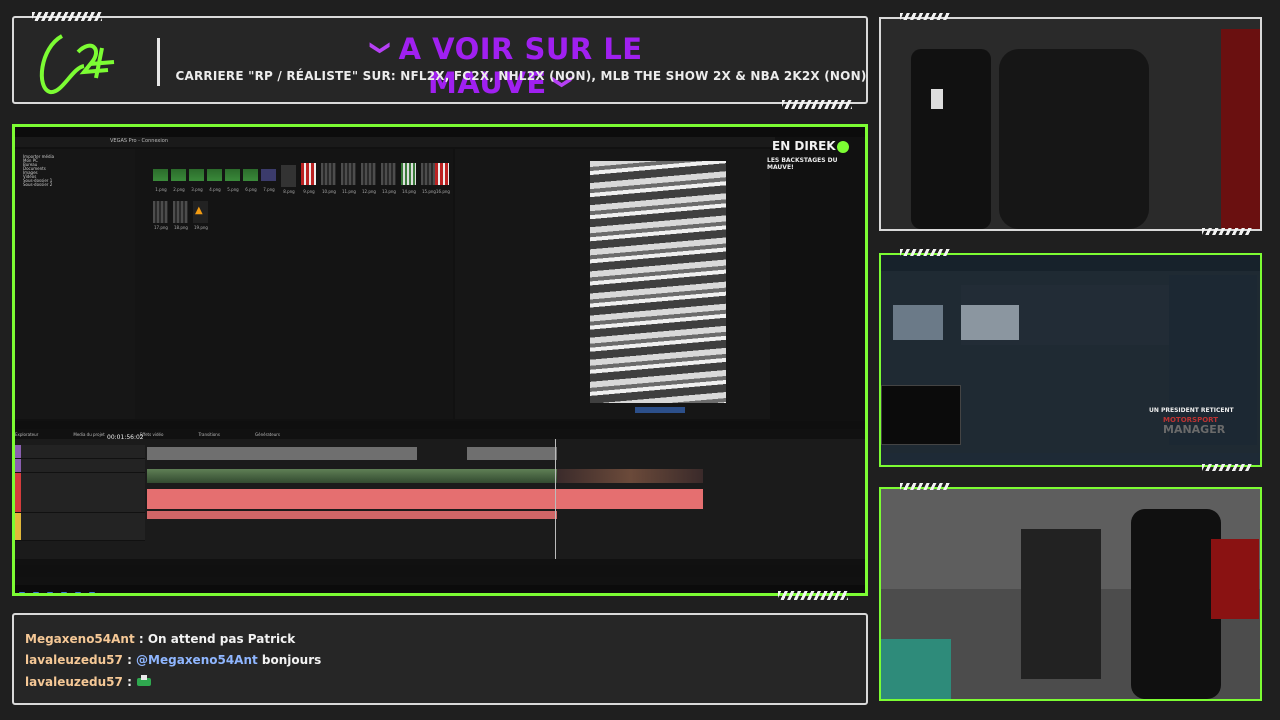 Image resolution: width=1280 pixels, height=720 pixels. I want to click on channel-logo, so click(77, 64).